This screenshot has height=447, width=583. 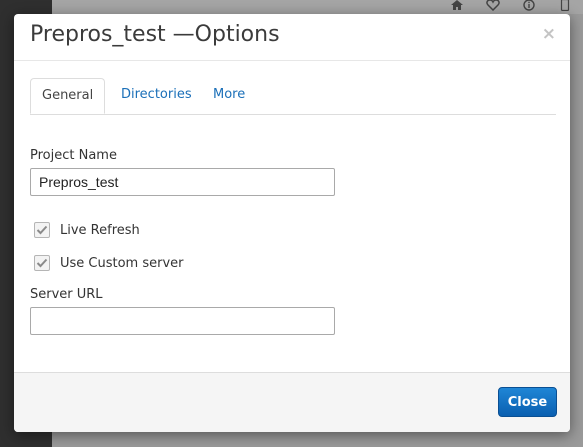 I want to click on close-button: Close, so click(x=527, y=402).